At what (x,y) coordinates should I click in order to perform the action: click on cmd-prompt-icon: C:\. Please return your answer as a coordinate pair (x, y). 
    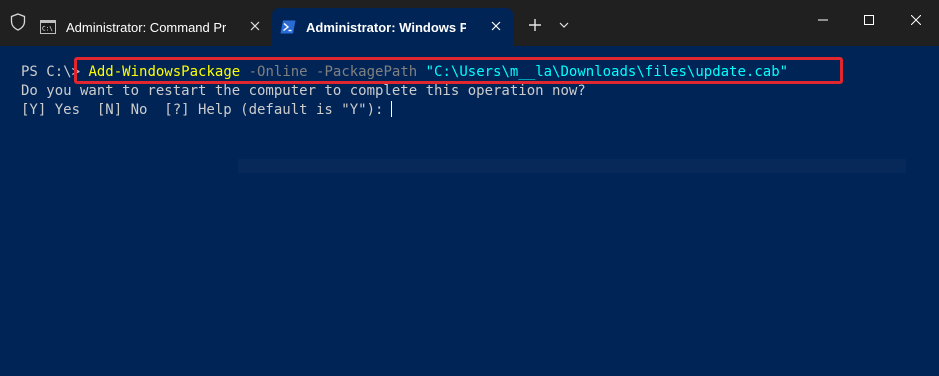
    Looking at the image, I should click on (48, 27).